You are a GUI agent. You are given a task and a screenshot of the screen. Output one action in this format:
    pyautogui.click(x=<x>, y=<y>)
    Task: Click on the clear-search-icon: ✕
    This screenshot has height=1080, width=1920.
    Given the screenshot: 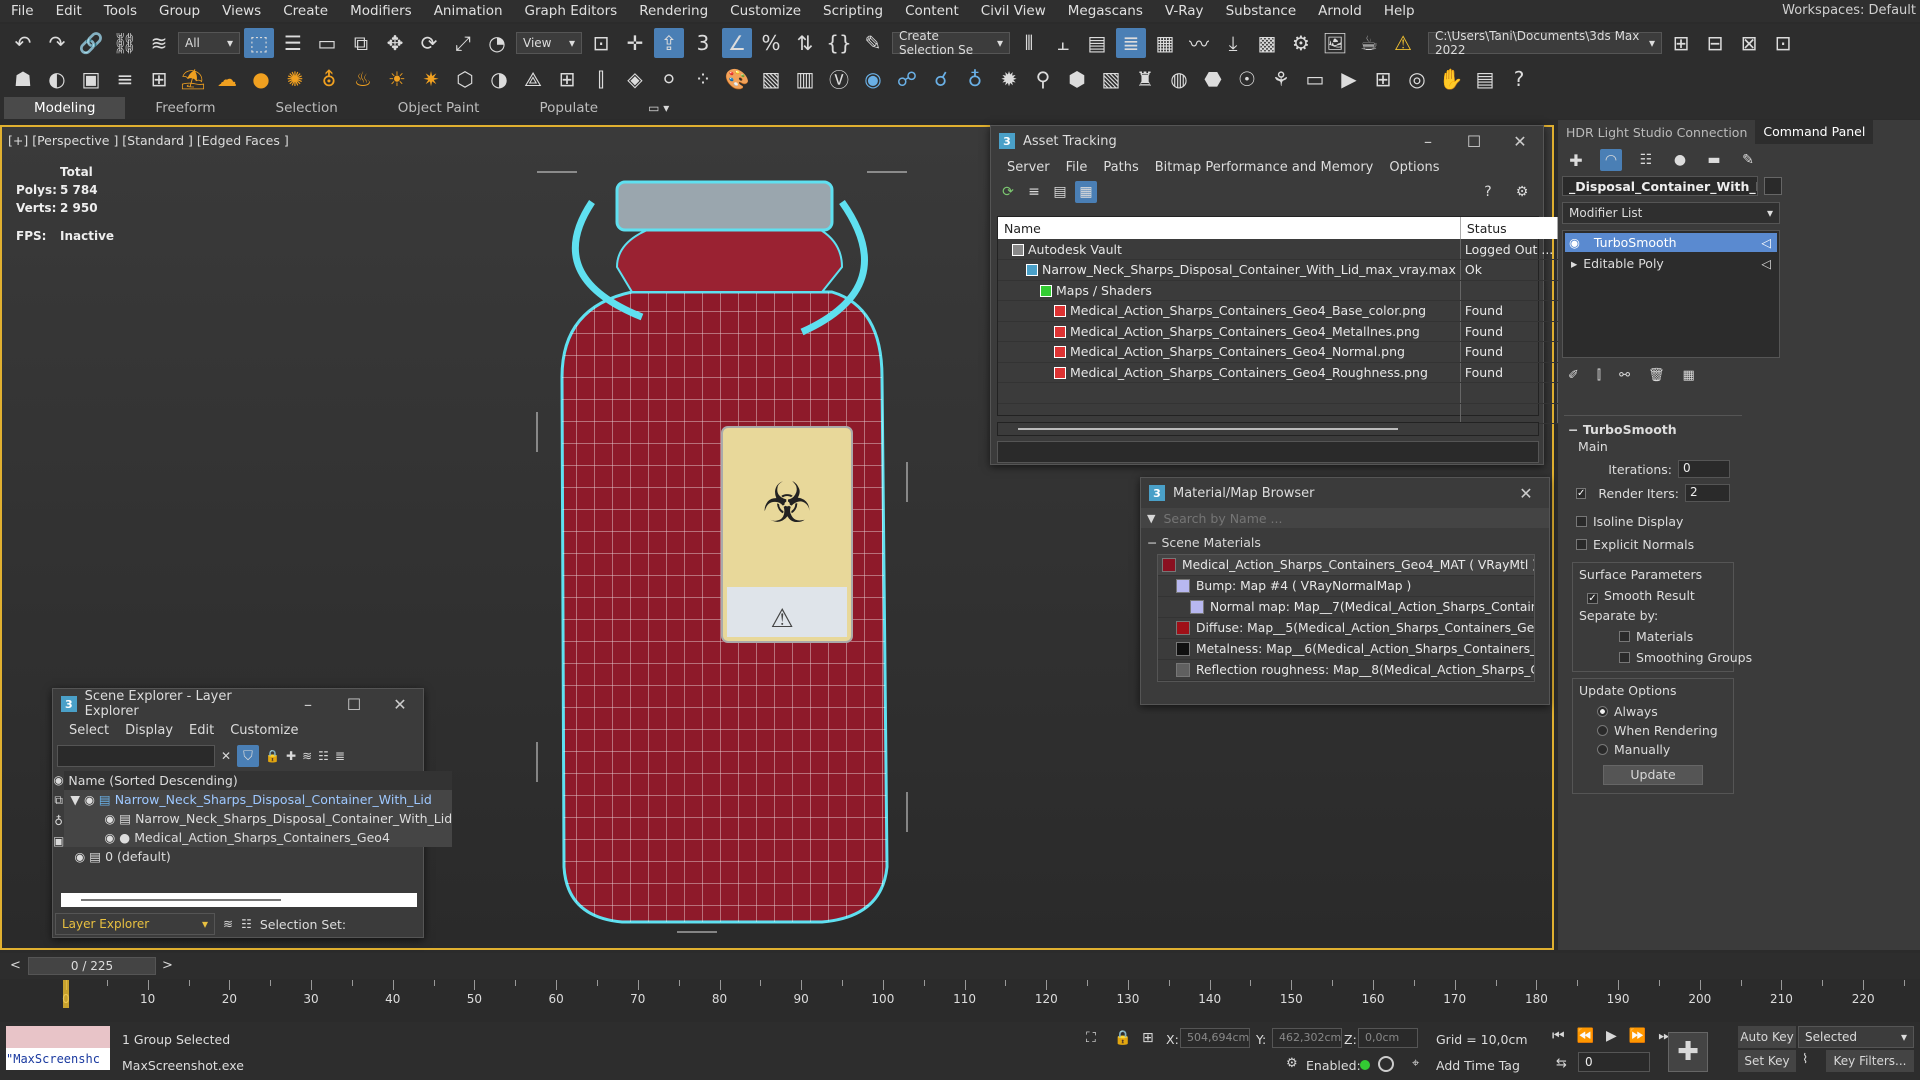 What is the action you would take?
    pyautogui.click(x=226, y=756)
    